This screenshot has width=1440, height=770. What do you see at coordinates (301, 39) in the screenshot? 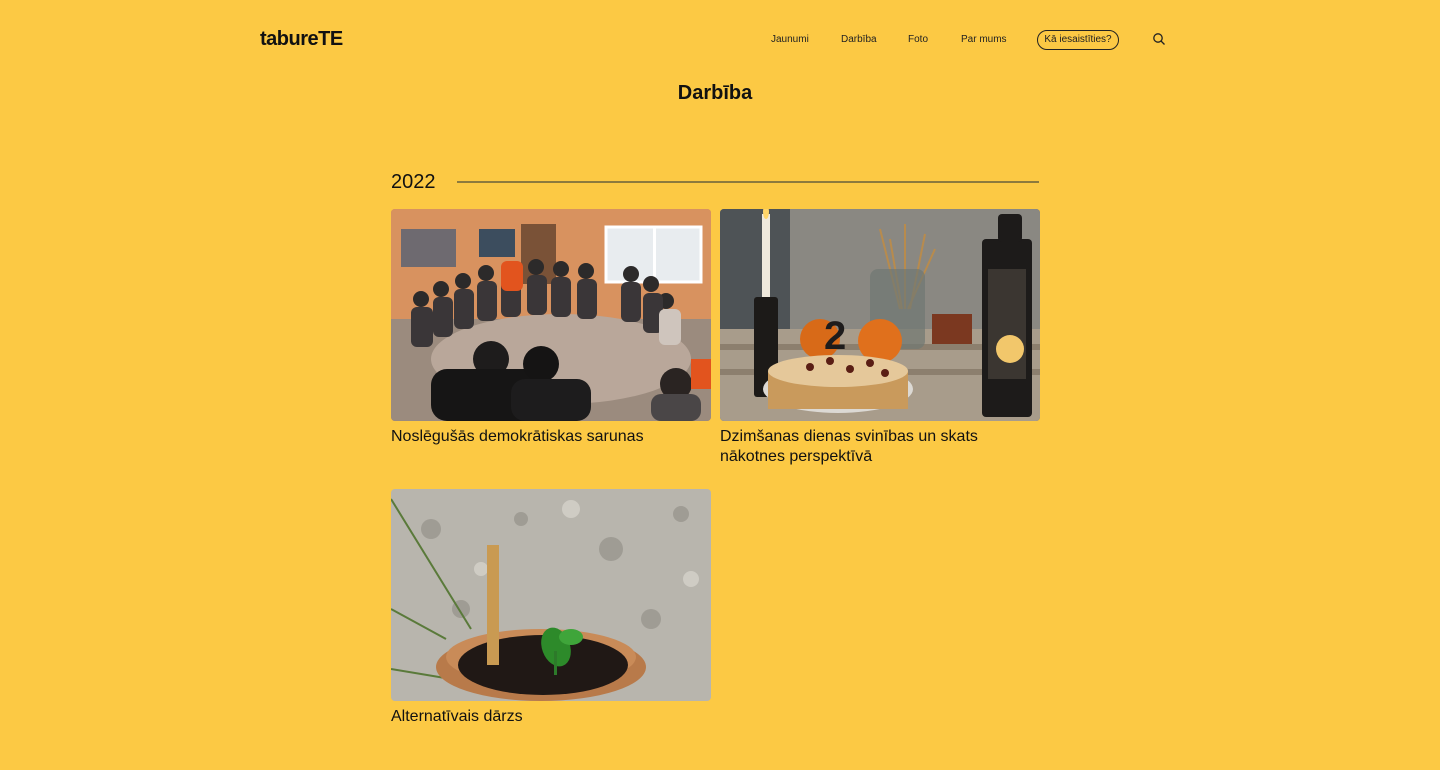
I see `site-logo: tabureTE` at bounding box center [301, 39].